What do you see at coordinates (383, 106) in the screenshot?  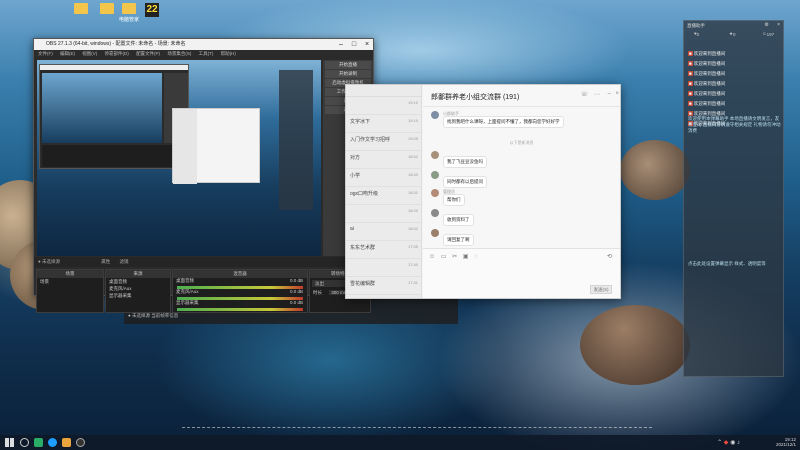 I see `conversation-item: 19:12` at bounding box center [383, 106].